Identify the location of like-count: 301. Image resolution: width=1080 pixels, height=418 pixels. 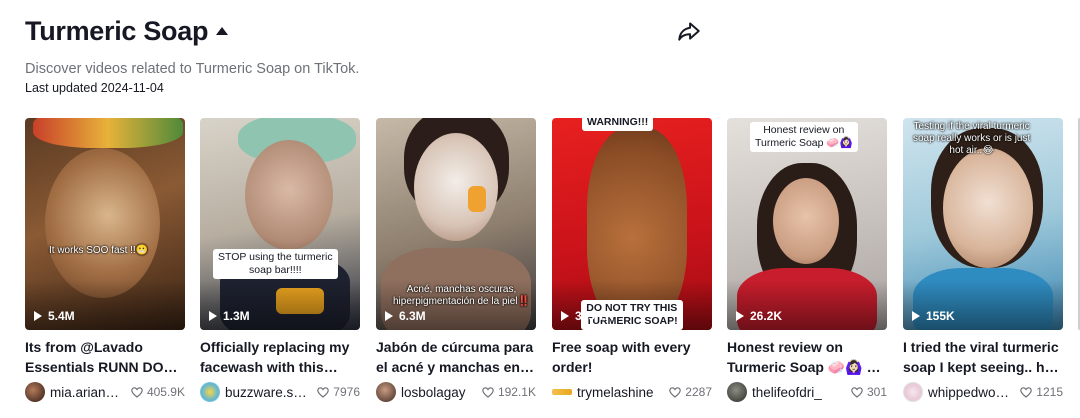
(869, 392).